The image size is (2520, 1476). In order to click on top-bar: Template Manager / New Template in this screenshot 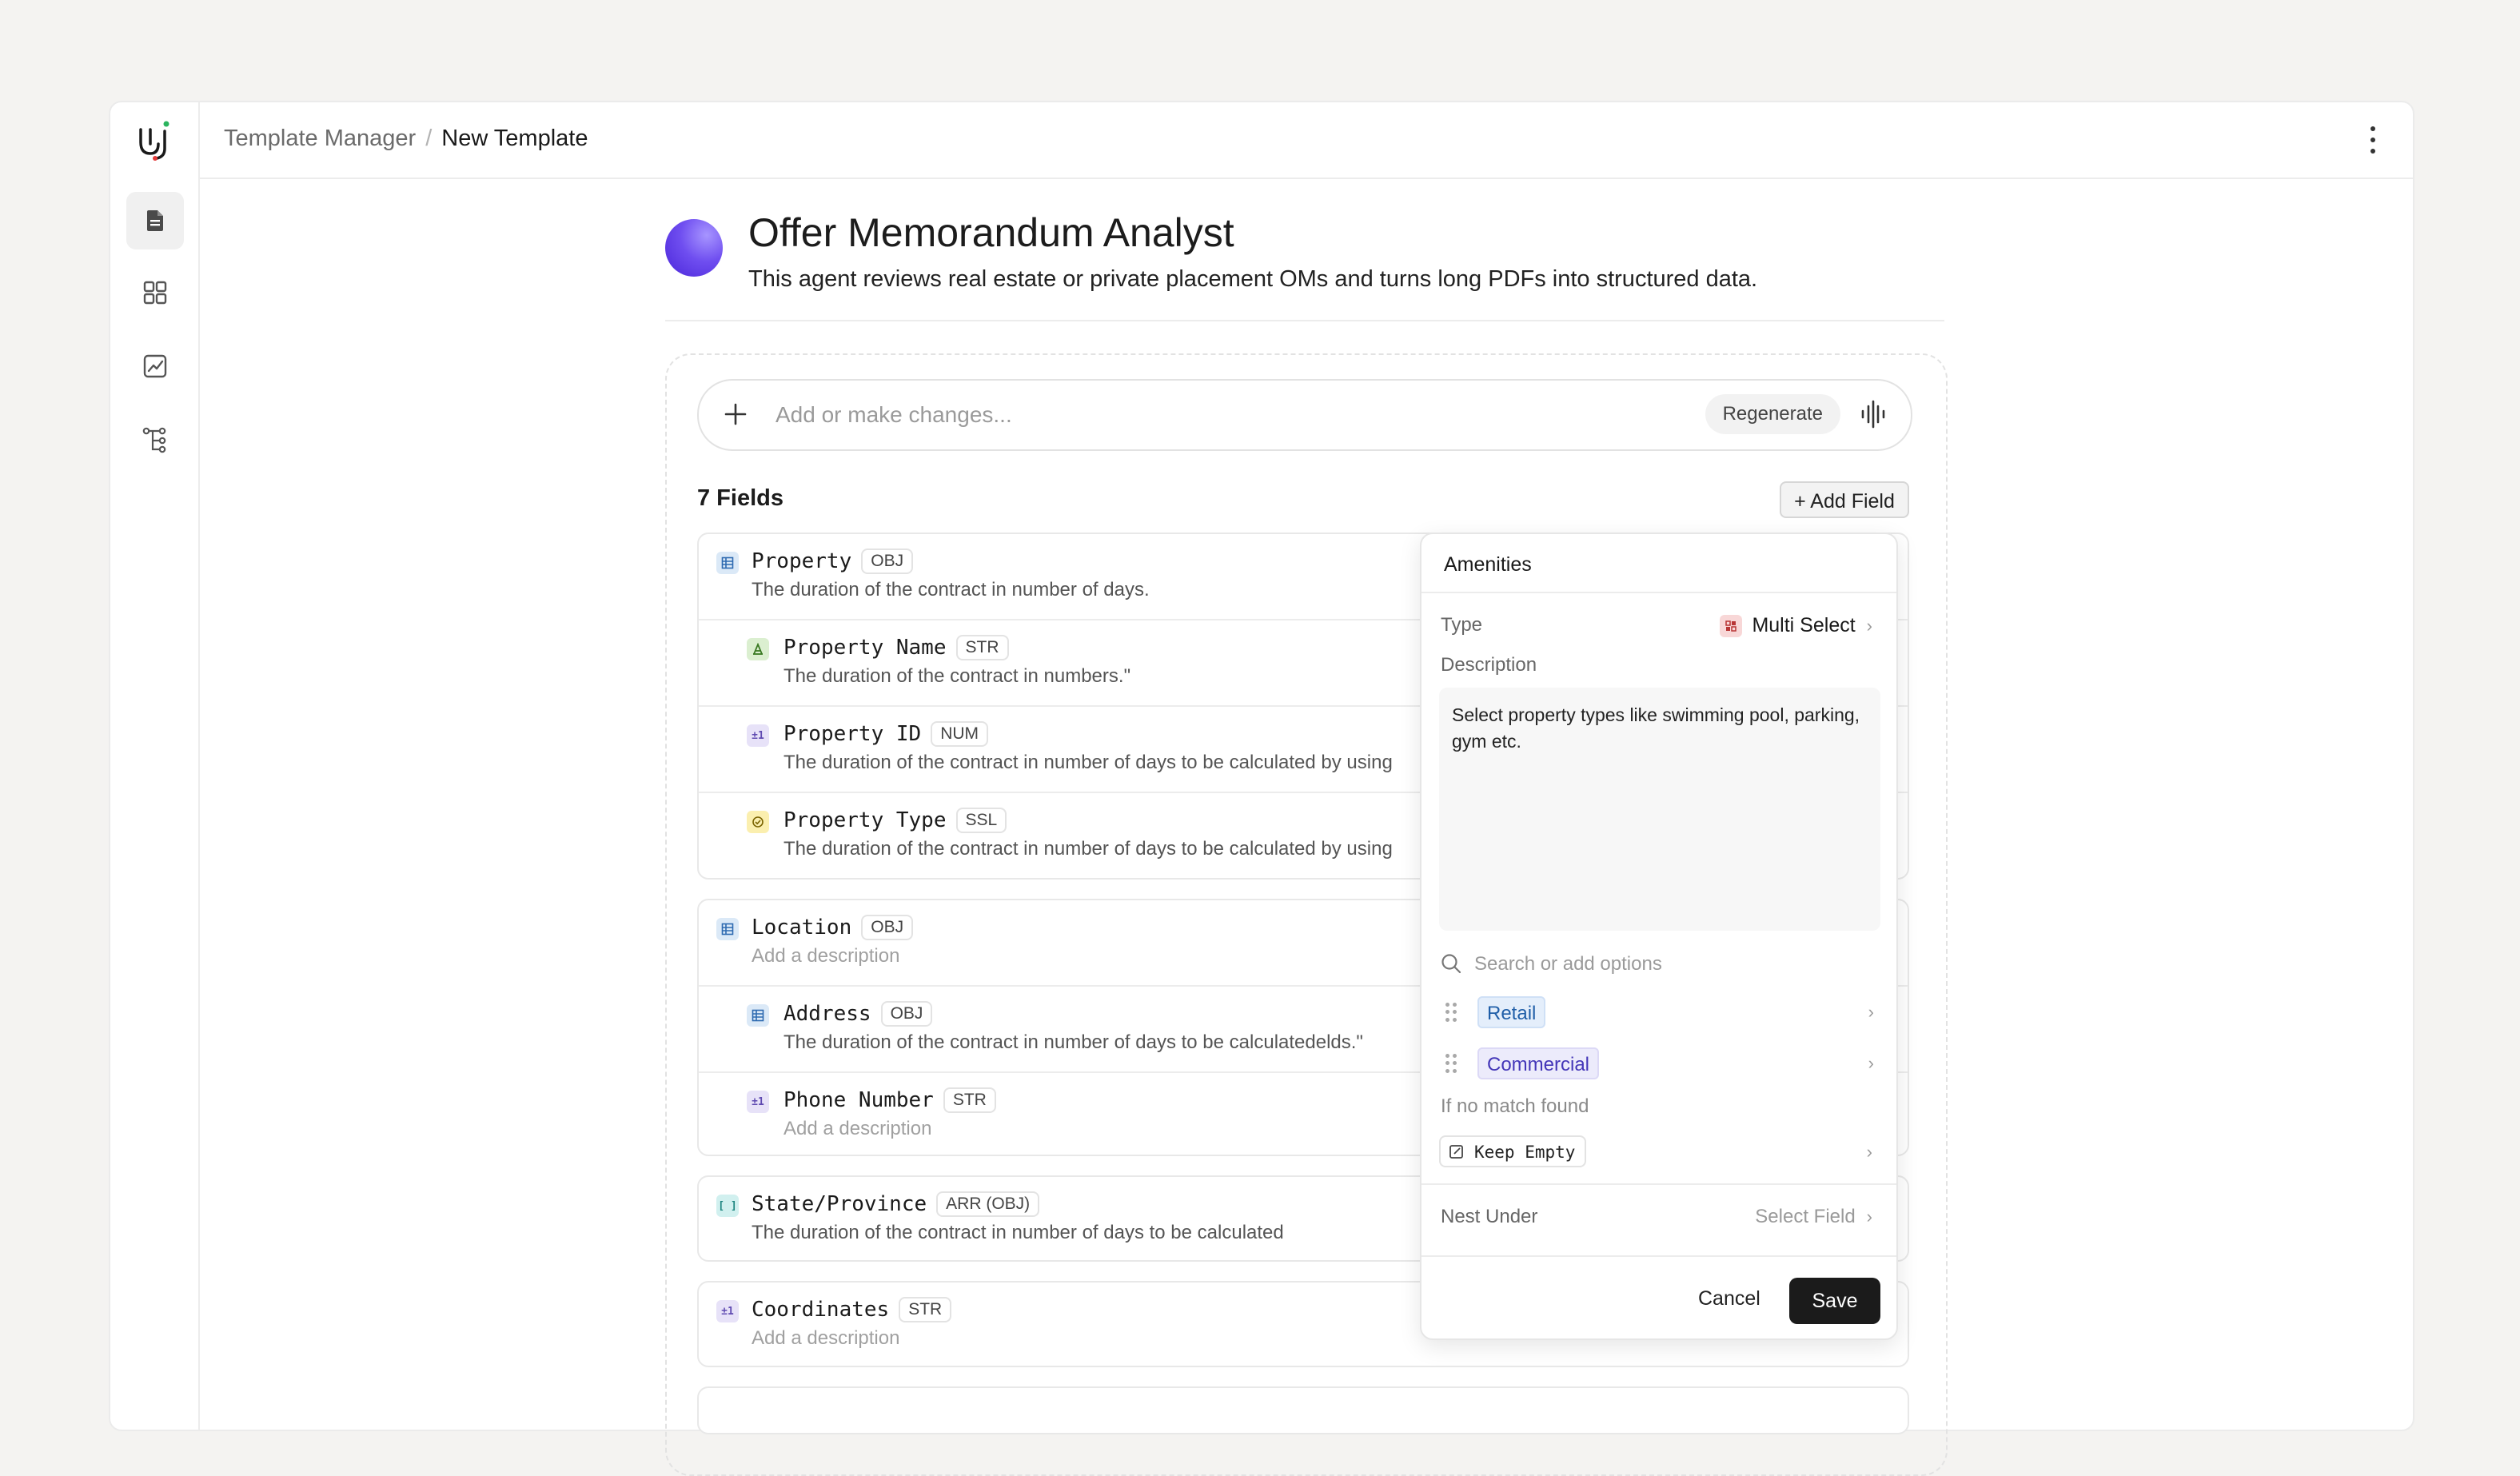, I will do `click(1305, 140)`.